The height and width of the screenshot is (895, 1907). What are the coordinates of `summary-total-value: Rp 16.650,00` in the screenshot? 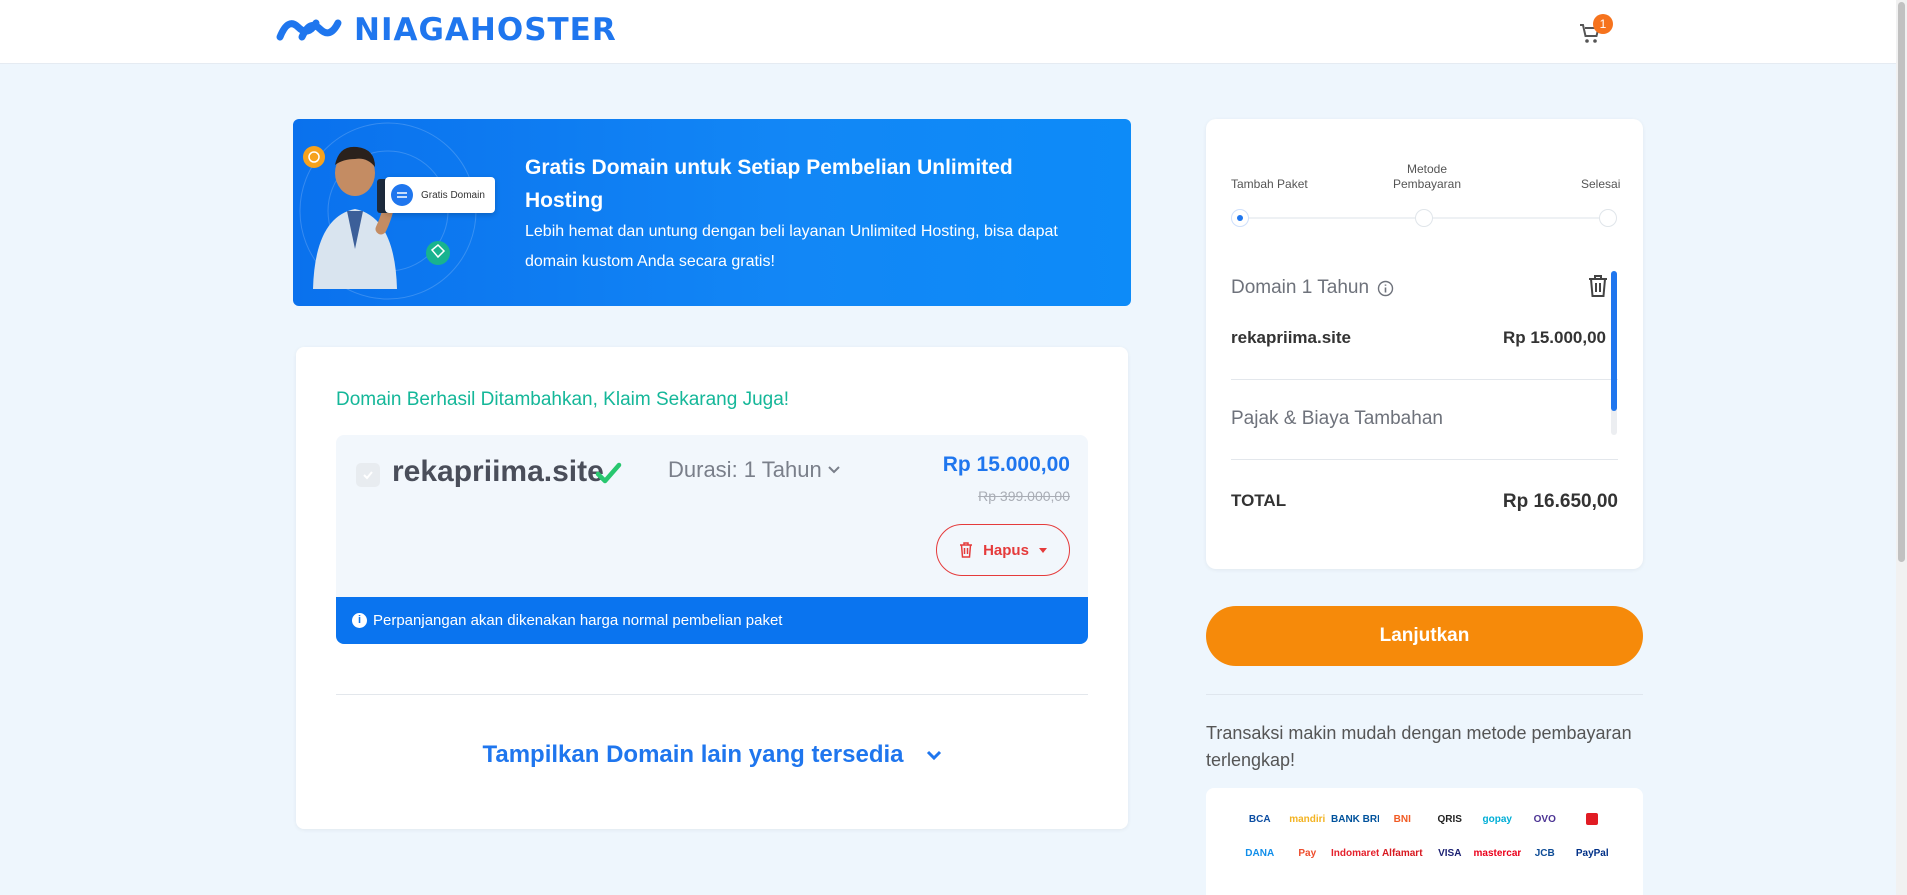 It's located at (1560, 501).